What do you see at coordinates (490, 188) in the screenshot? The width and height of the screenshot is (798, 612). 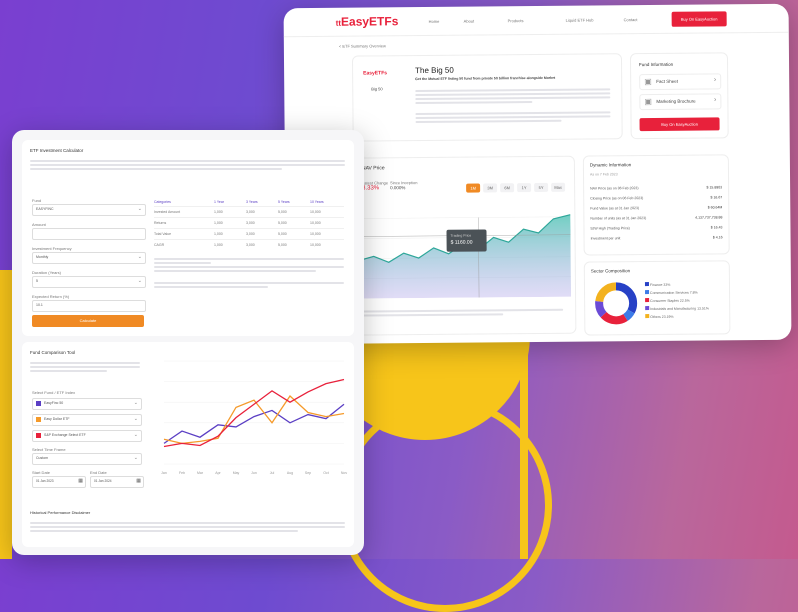 I see `range-3m: 3M` at bounding box center [490, 188].